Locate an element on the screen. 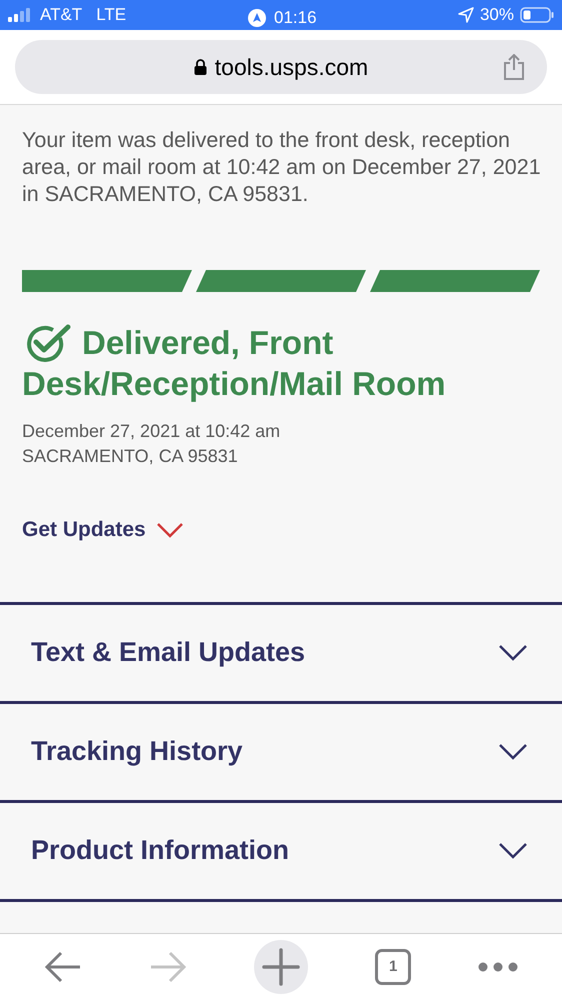 This screenshot has width=562, height=1000. accordion-header: Text & Email Updates is located at coordinates (281, 651).